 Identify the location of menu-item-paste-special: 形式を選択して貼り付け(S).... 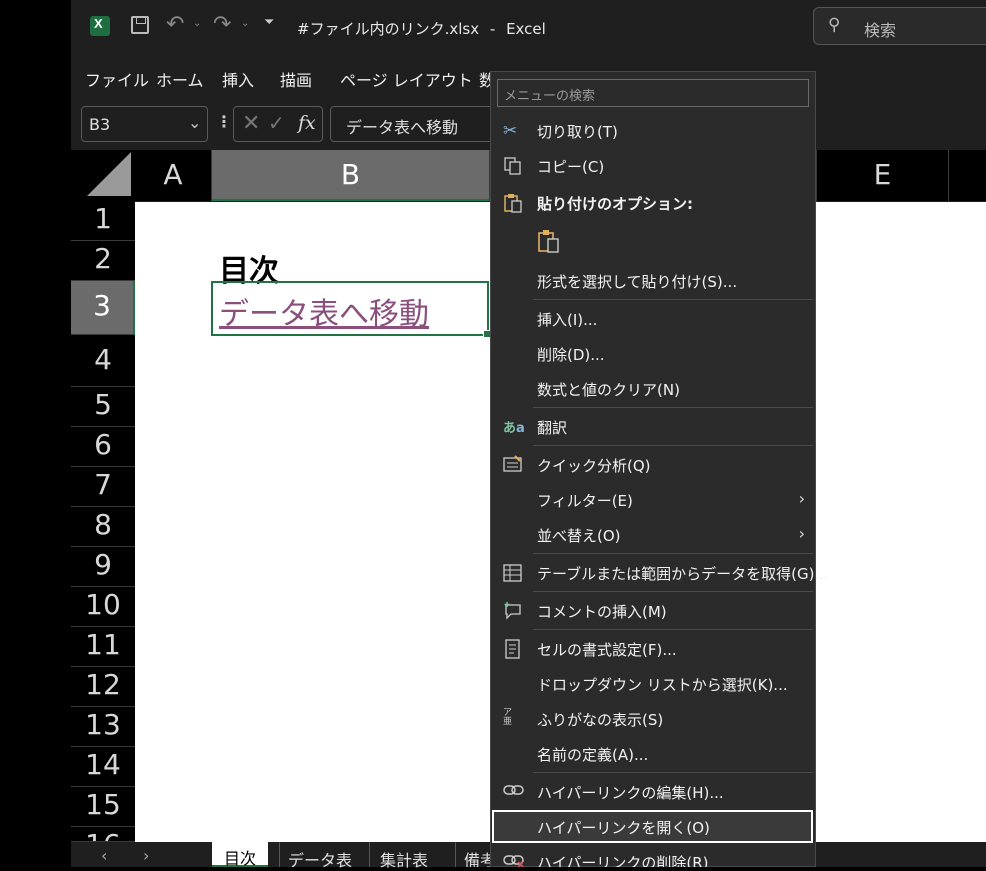
(653, 281).